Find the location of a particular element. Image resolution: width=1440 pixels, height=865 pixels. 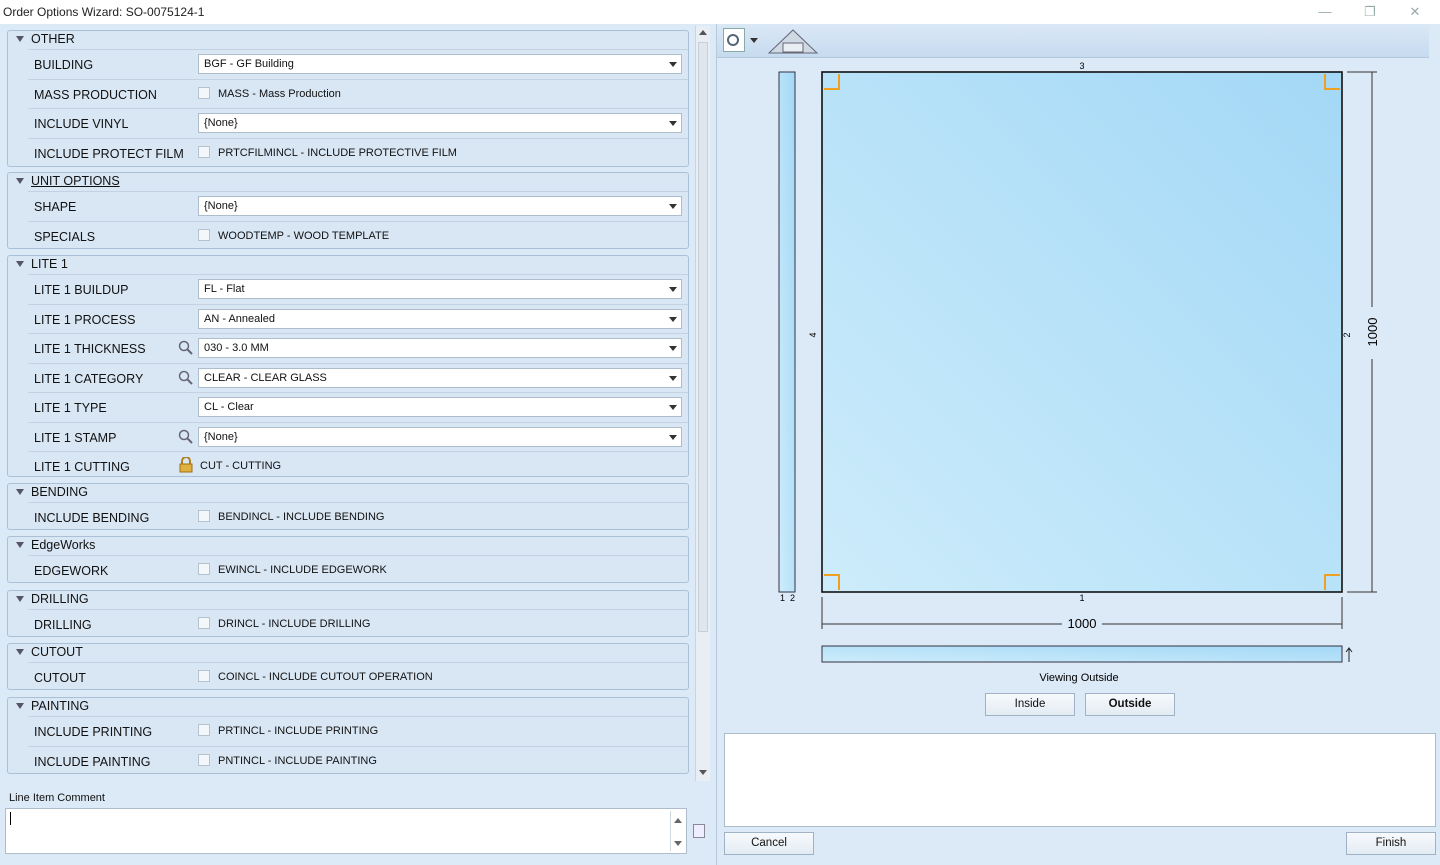

option-row: SPECIALS WOODTEMP - WOOD TEMPLATE is located at coordinates (358, 235).